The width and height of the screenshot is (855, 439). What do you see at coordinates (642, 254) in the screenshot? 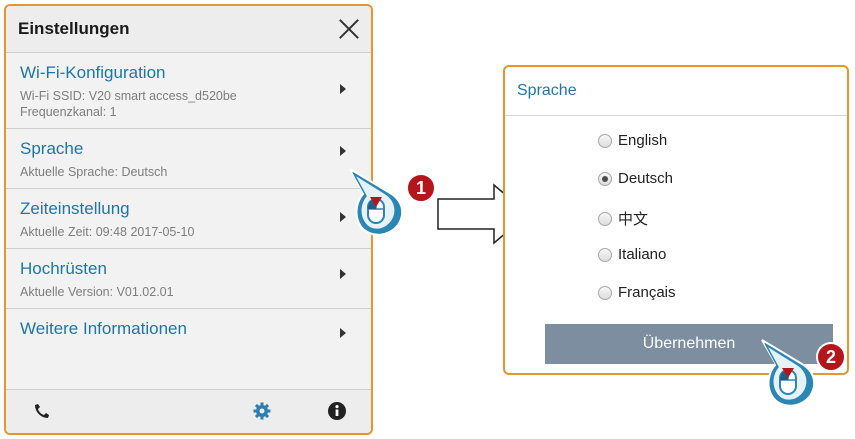
I see `language-option-label: Italiano` at bounding box center [642, 254].